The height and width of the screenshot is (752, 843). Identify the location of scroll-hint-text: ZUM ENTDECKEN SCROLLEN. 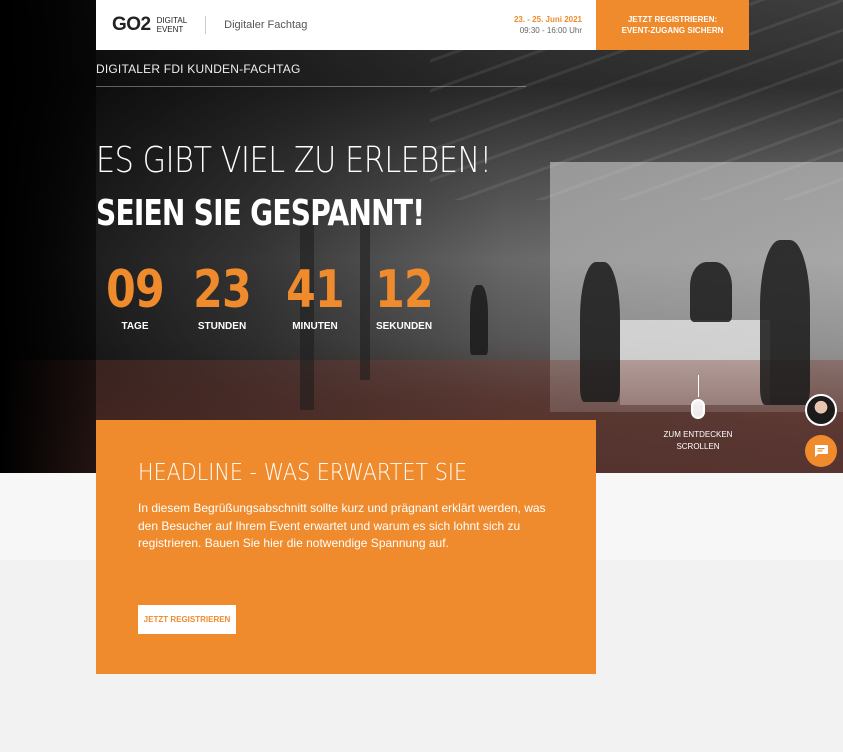
(698, 441).